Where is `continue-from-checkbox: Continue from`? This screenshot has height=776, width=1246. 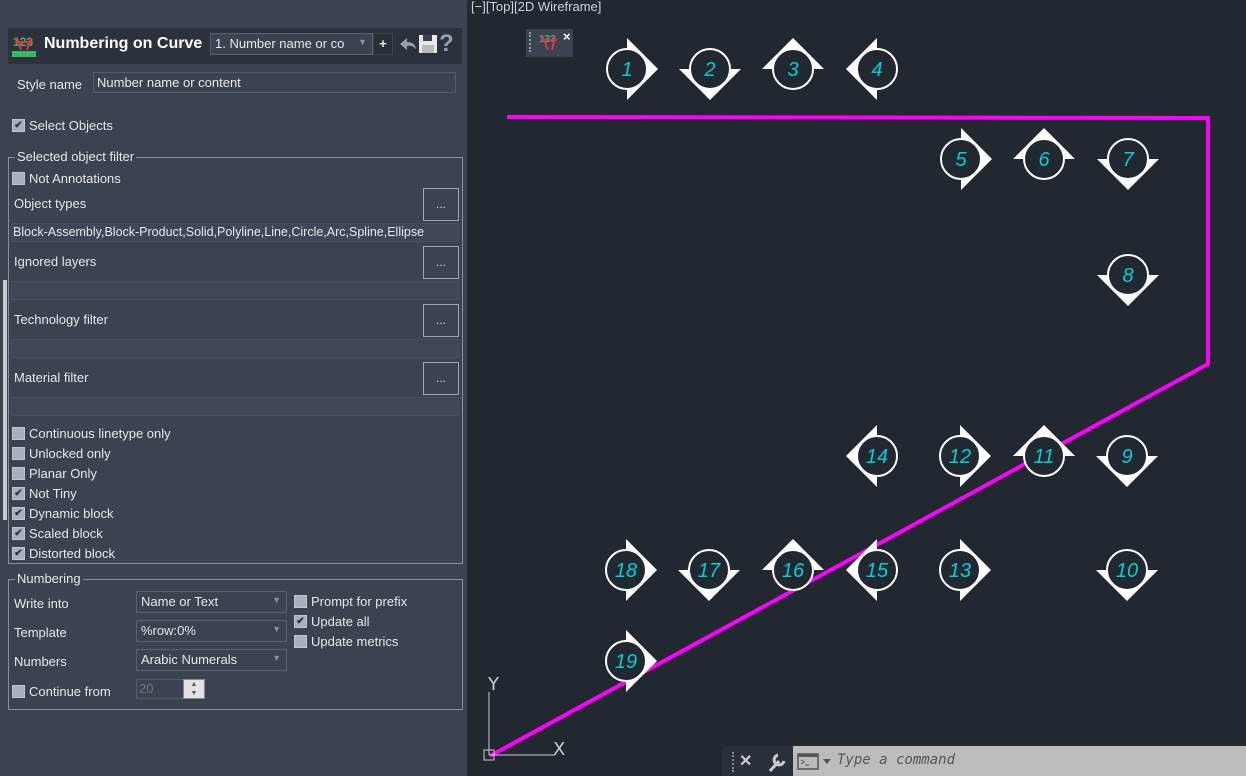 continue-from-checkbox: Continue from is located at coordinates (61, 691).